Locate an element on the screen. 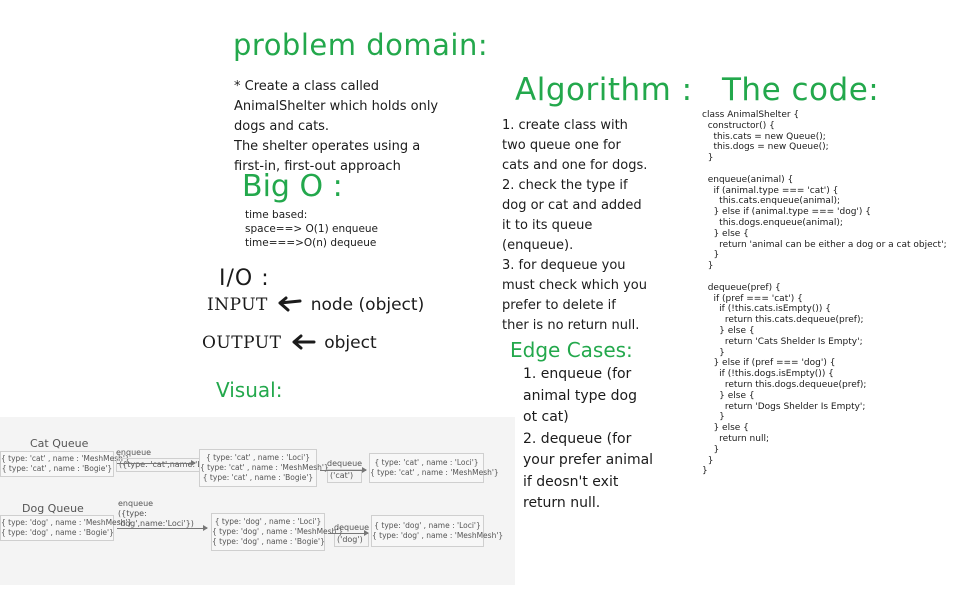 The image size is (980, 601). edge-line: your prefer animal is located at coordinates (588, 460).